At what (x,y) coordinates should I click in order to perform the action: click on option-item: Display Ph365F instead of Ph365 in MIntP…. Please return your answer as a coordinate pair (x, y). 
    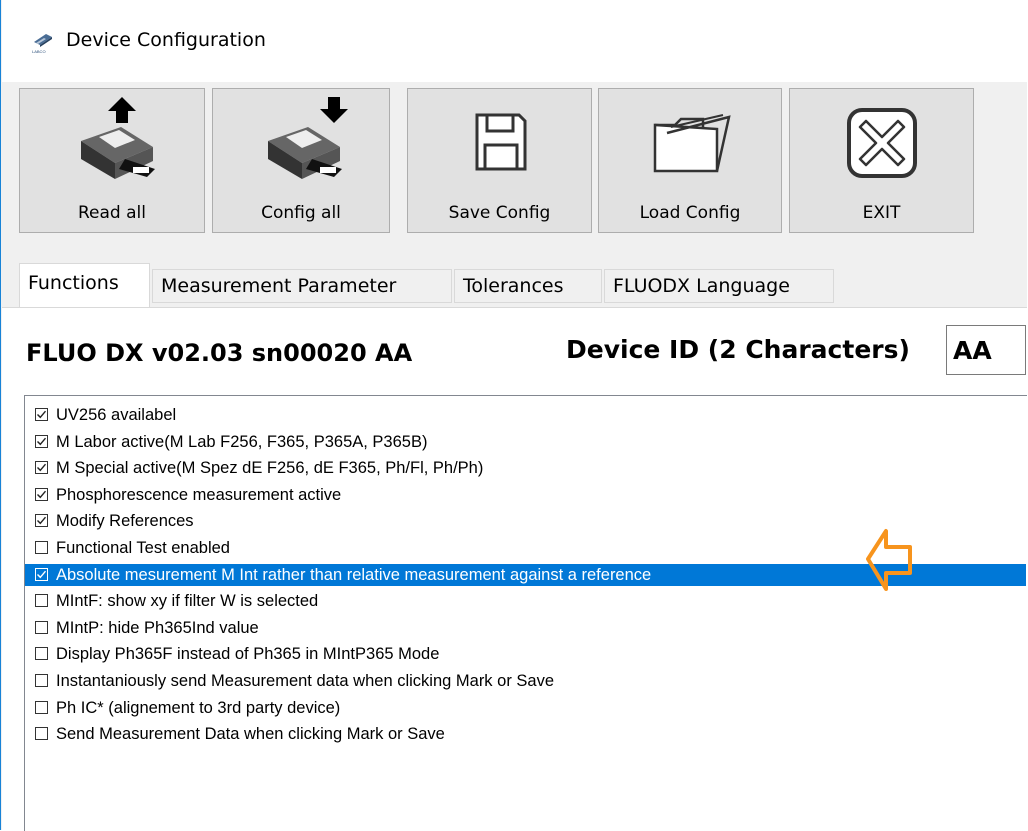
    Looking at the image, I should click on (525, 654).